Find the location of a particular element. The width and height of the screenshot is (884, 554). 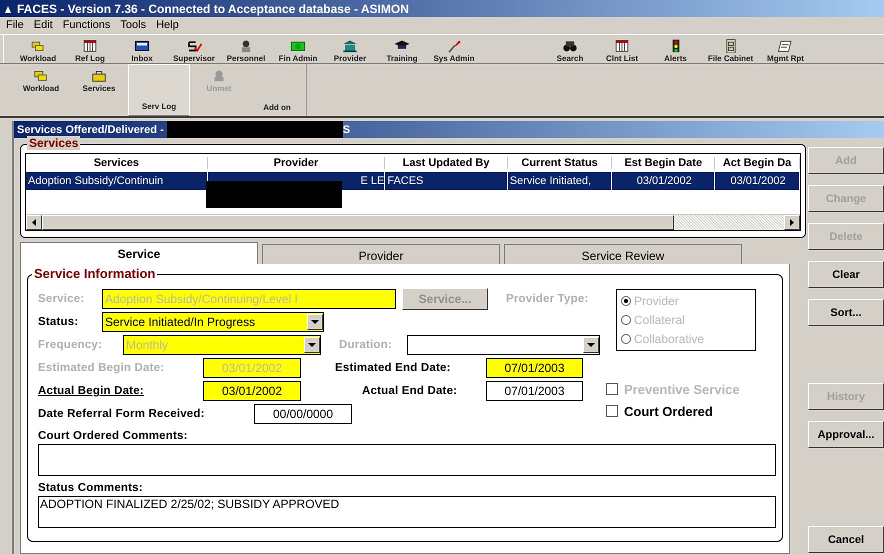

toolbar-button: File Cabinet is located at coordinates (730, 49).